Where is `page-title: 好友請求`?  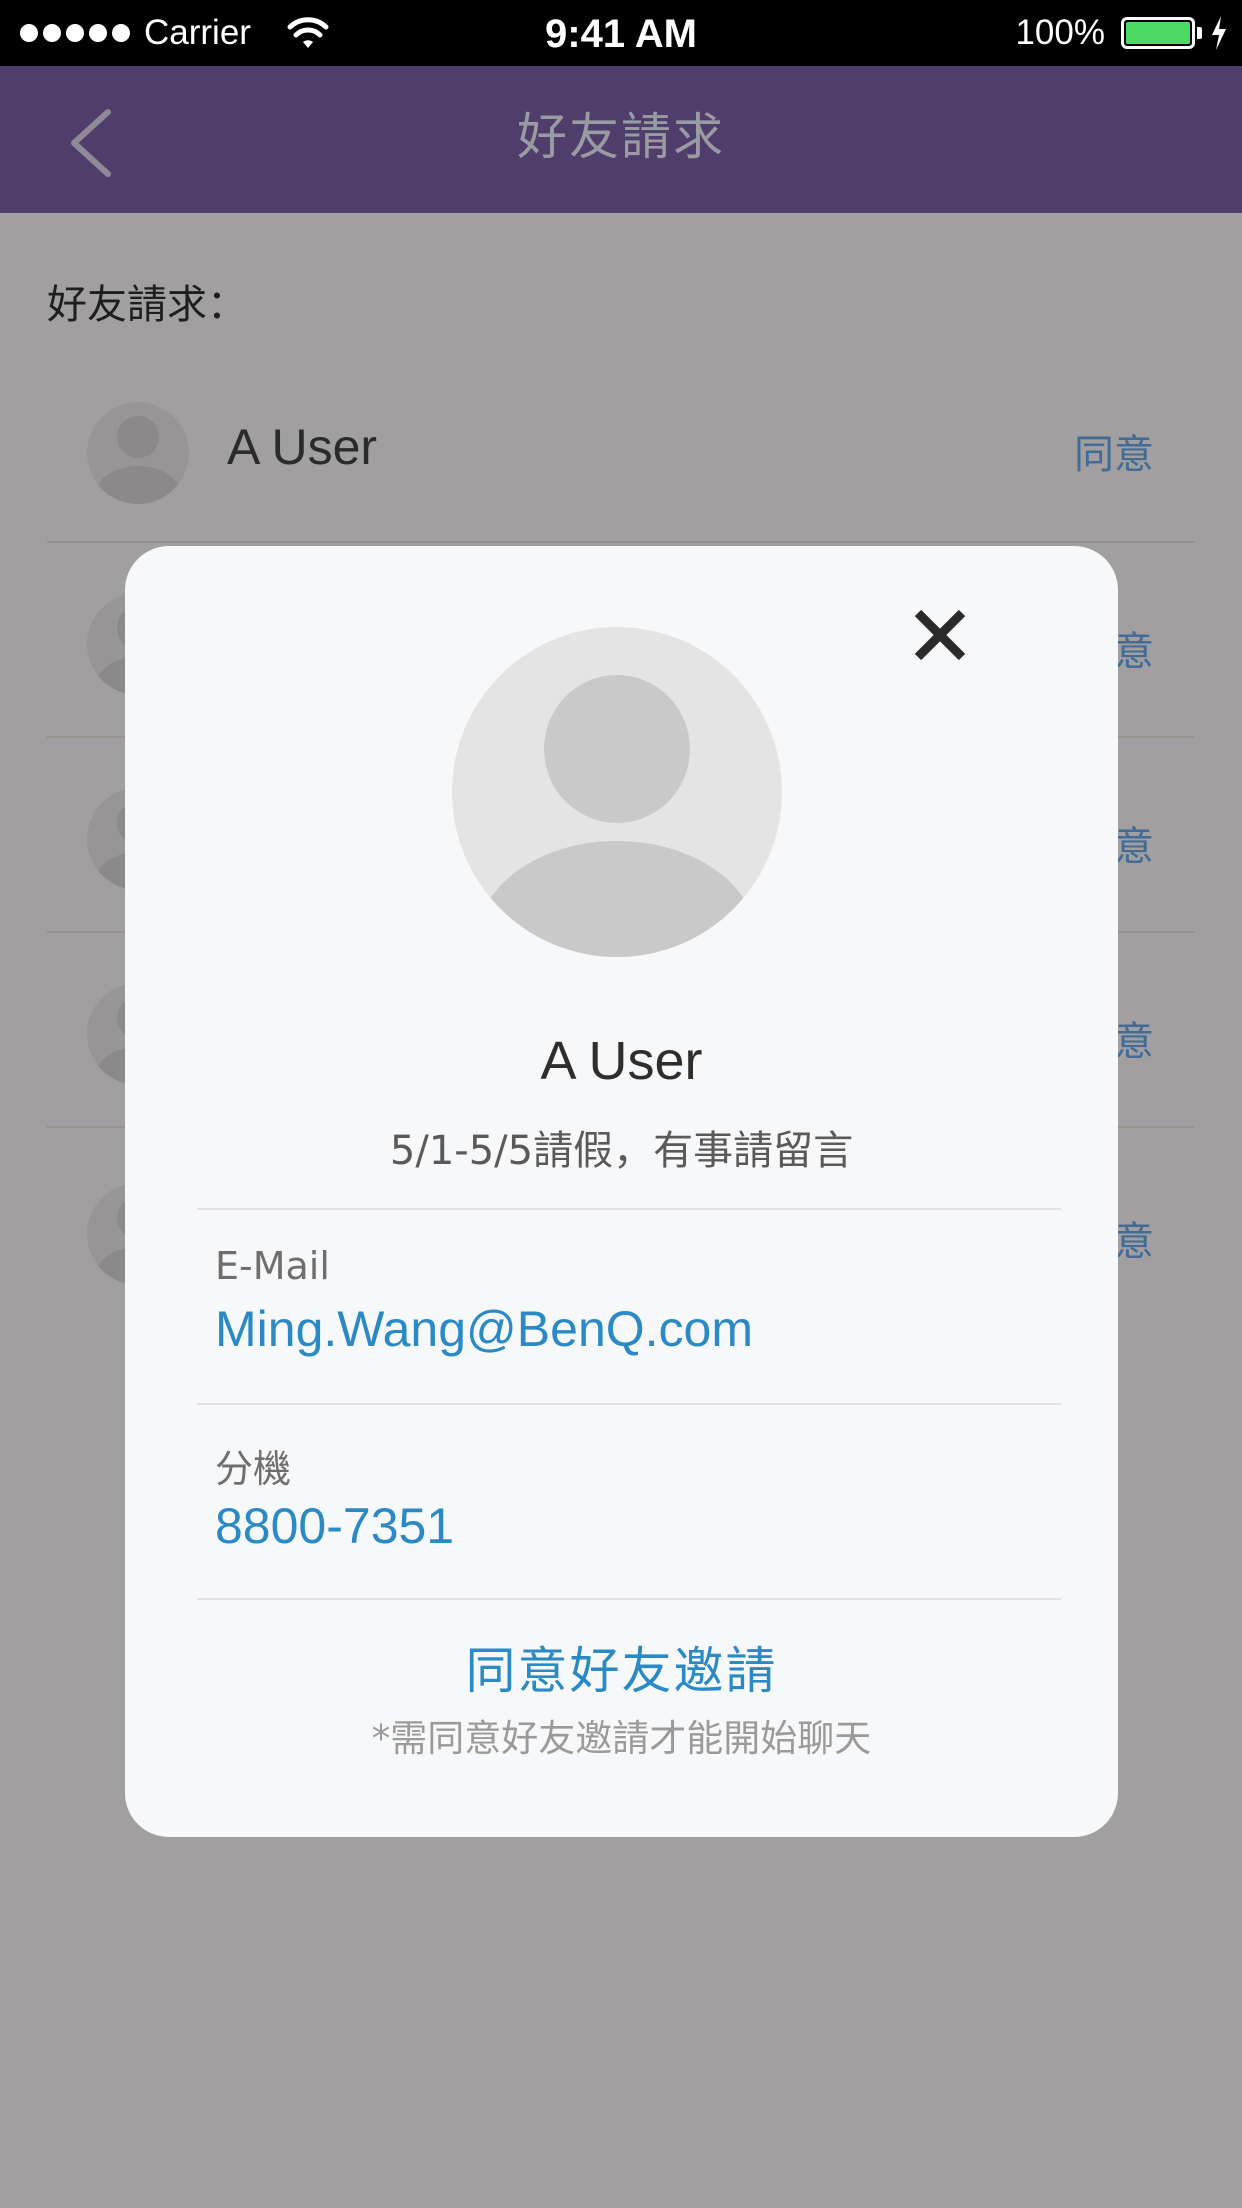 page-title: 好友請求 is located at coordinates (621, 137).